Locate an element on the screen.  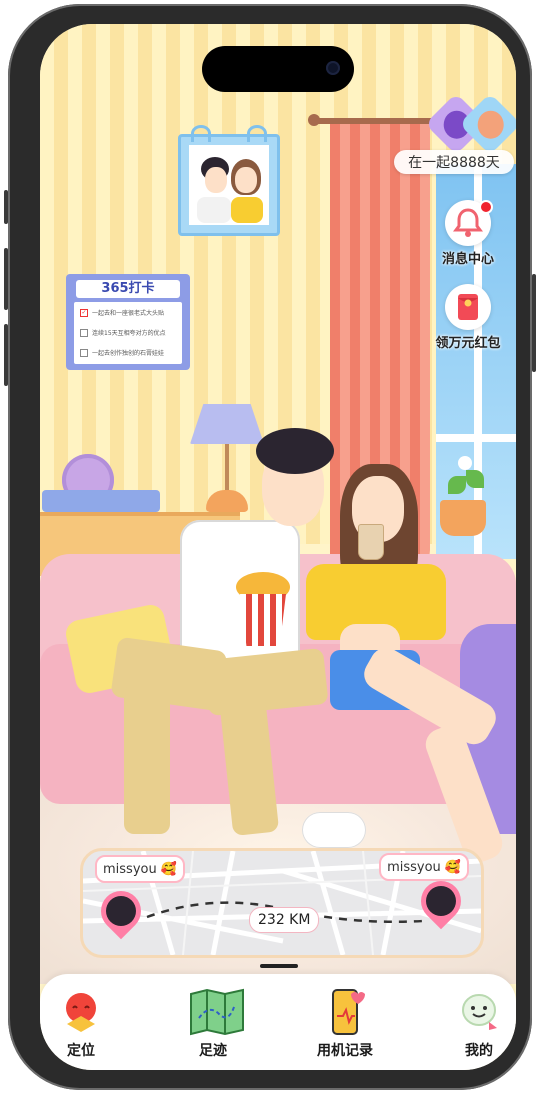
checkin-item: 连续15天互相夸对方的优点 is located at coordinates (123, 332).